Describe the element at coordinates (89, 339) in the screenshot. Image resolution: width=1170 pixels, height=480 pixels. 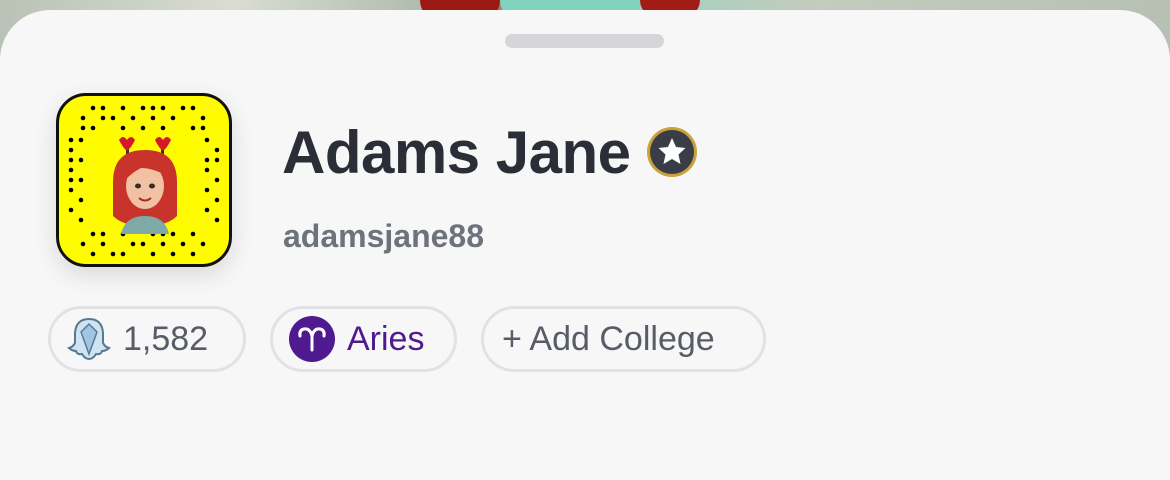
I see `ghost-diamond-icon` at that location.